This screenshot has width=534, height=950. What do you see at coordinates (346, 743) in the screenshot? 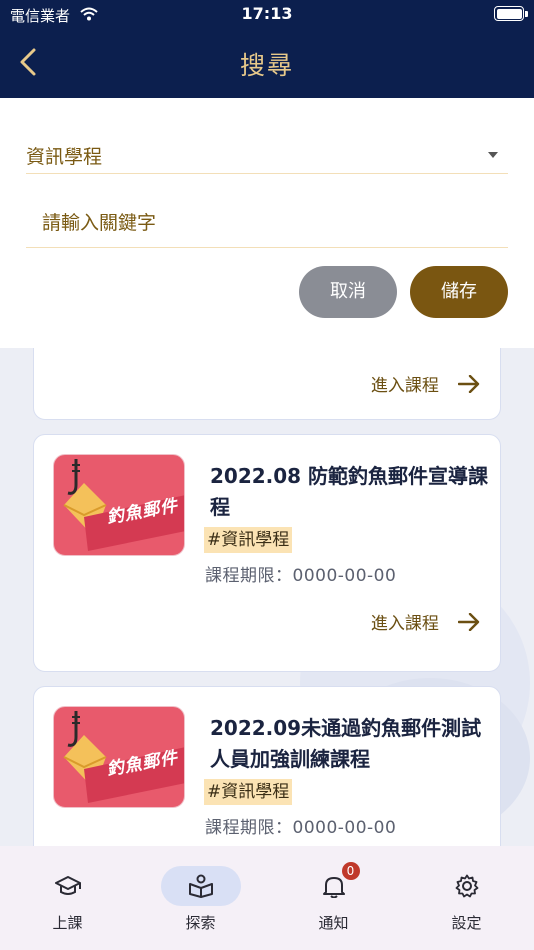
I see `course-title: 2022.09未通過釣魚郵件測試人員加強訓練課程` at bounding box center [346, 743].